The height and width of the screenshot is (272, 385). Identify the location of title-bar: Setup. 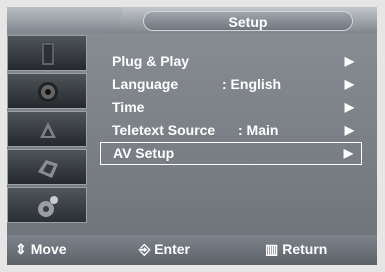
(192, 20).